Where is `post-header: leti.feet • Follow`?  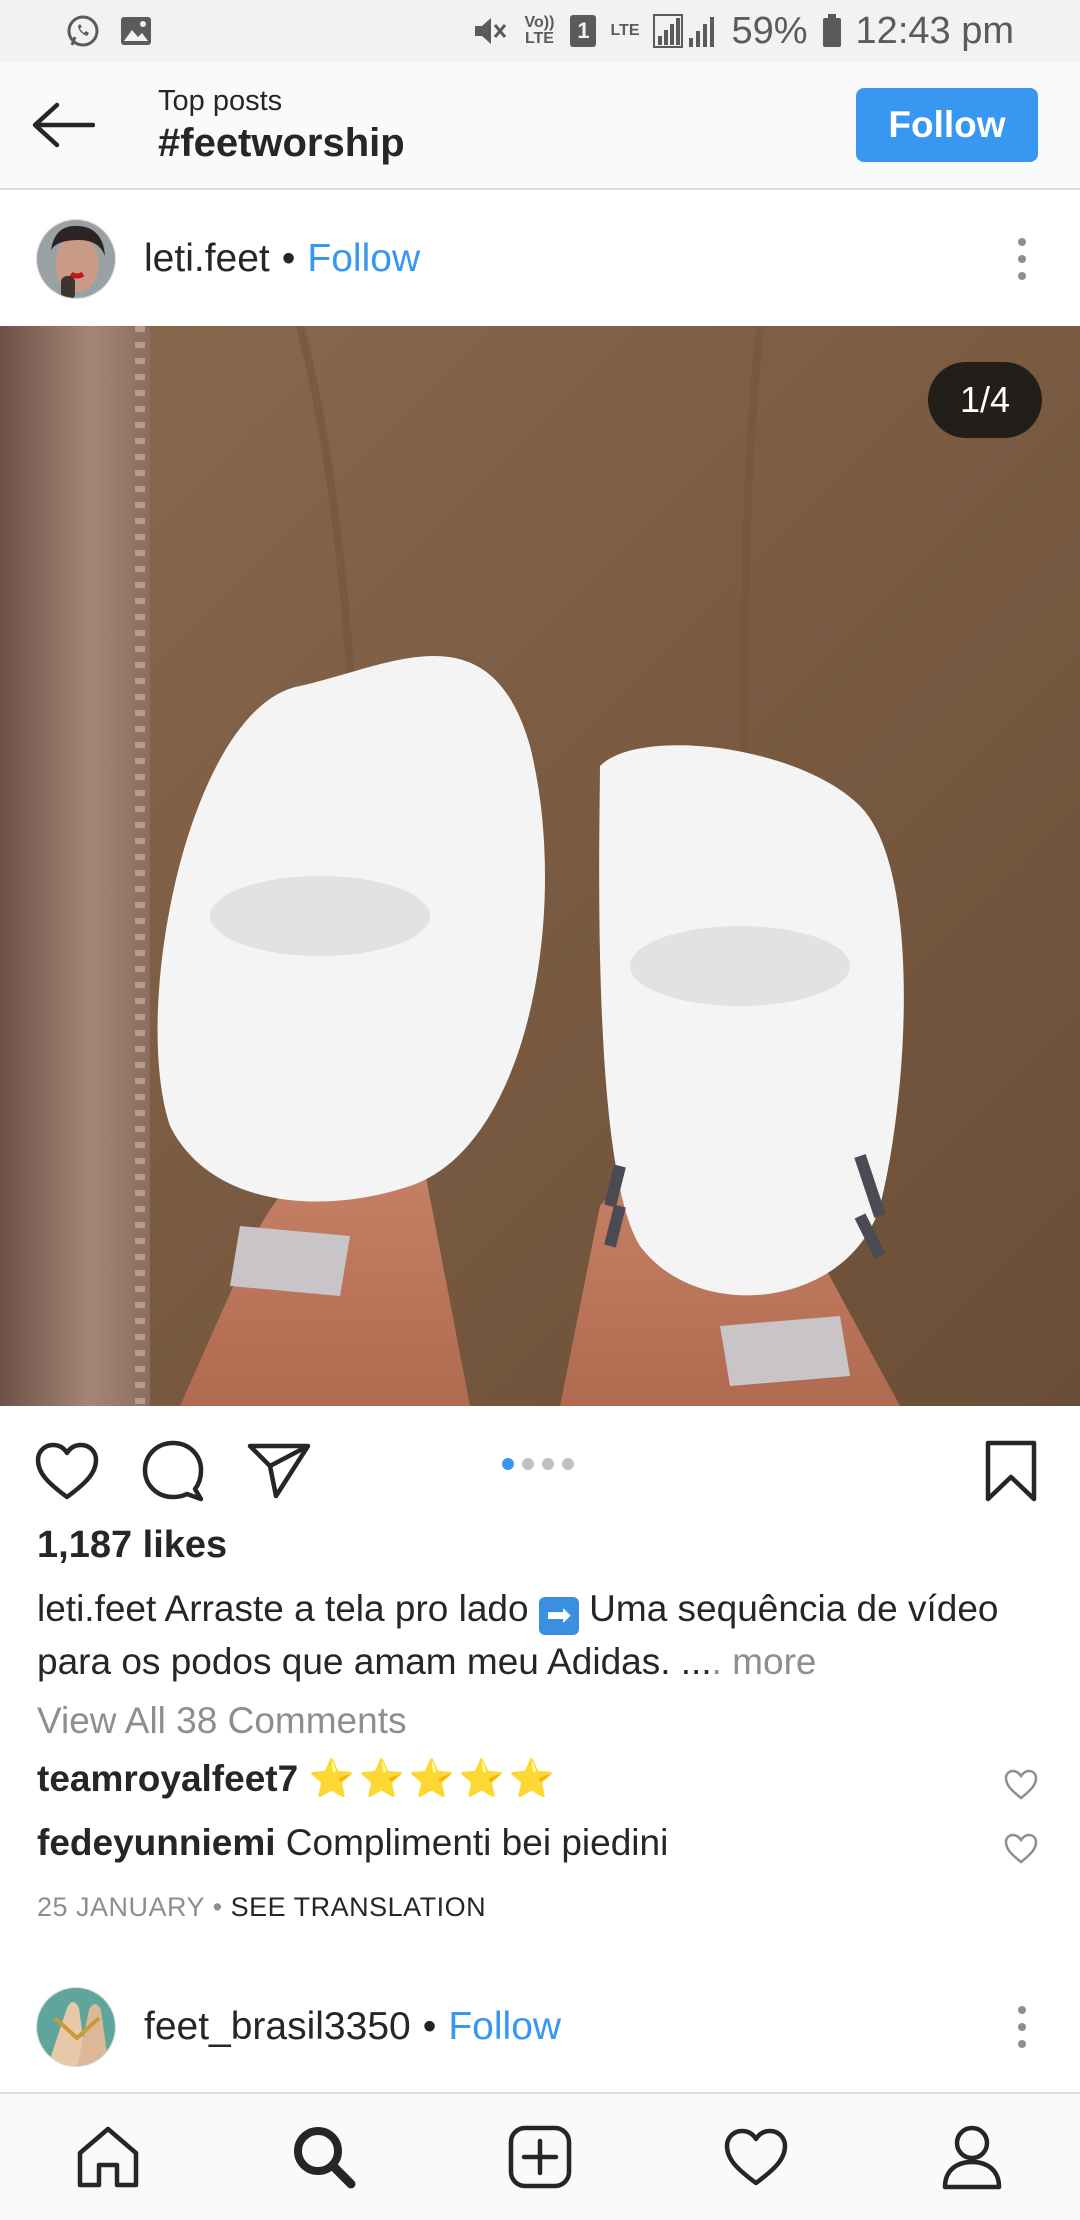
post-header: leti.feet • Follow is located at coordinates (540, 259).